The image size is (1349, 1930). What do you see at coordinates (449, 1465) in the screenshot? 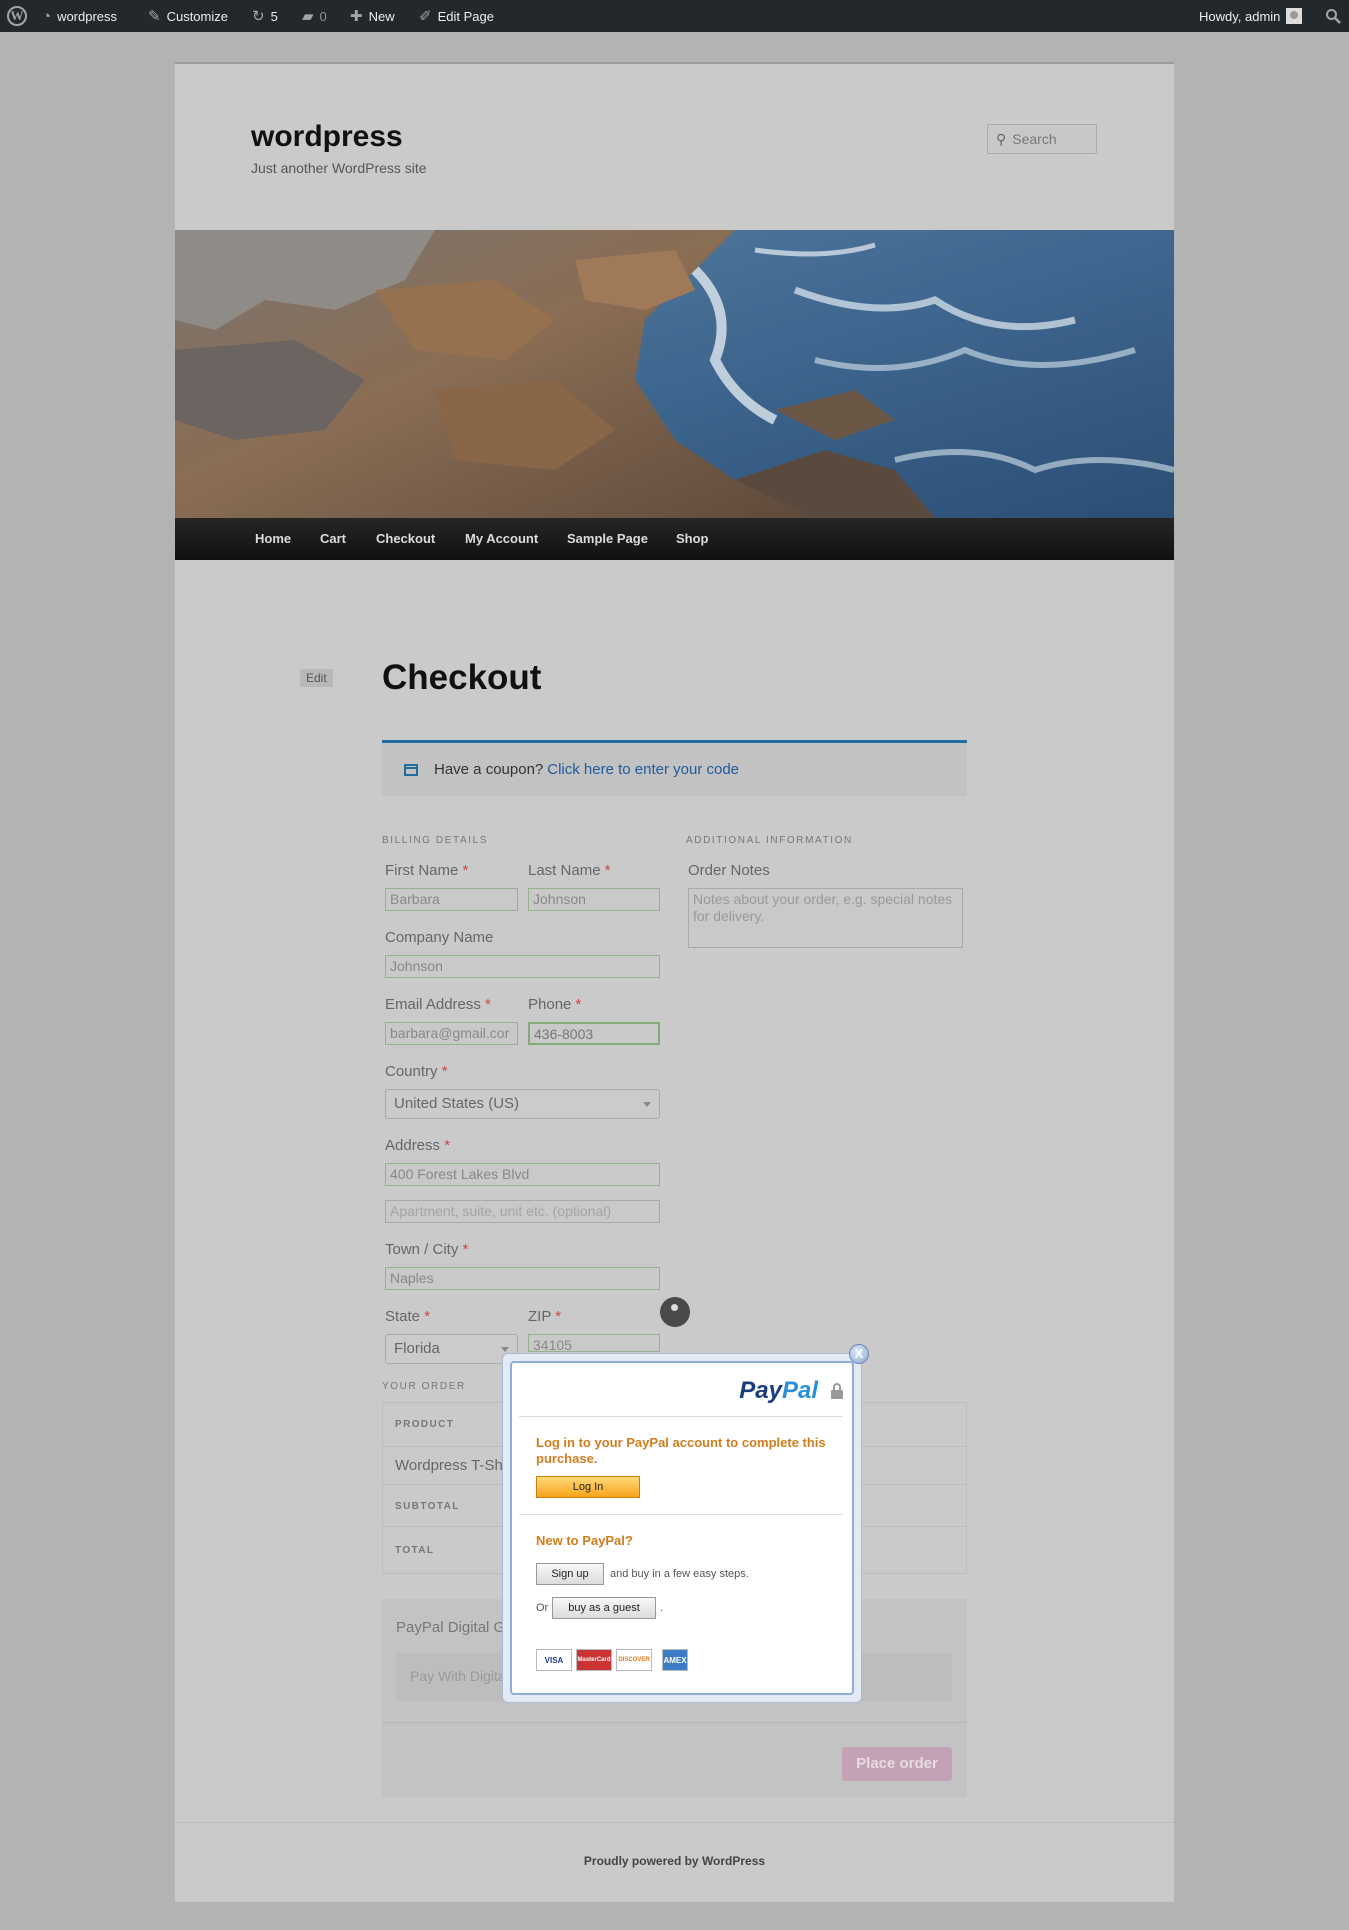
I see `product-name: Wordpress T-Sh` at bounding box center [449, 1465].